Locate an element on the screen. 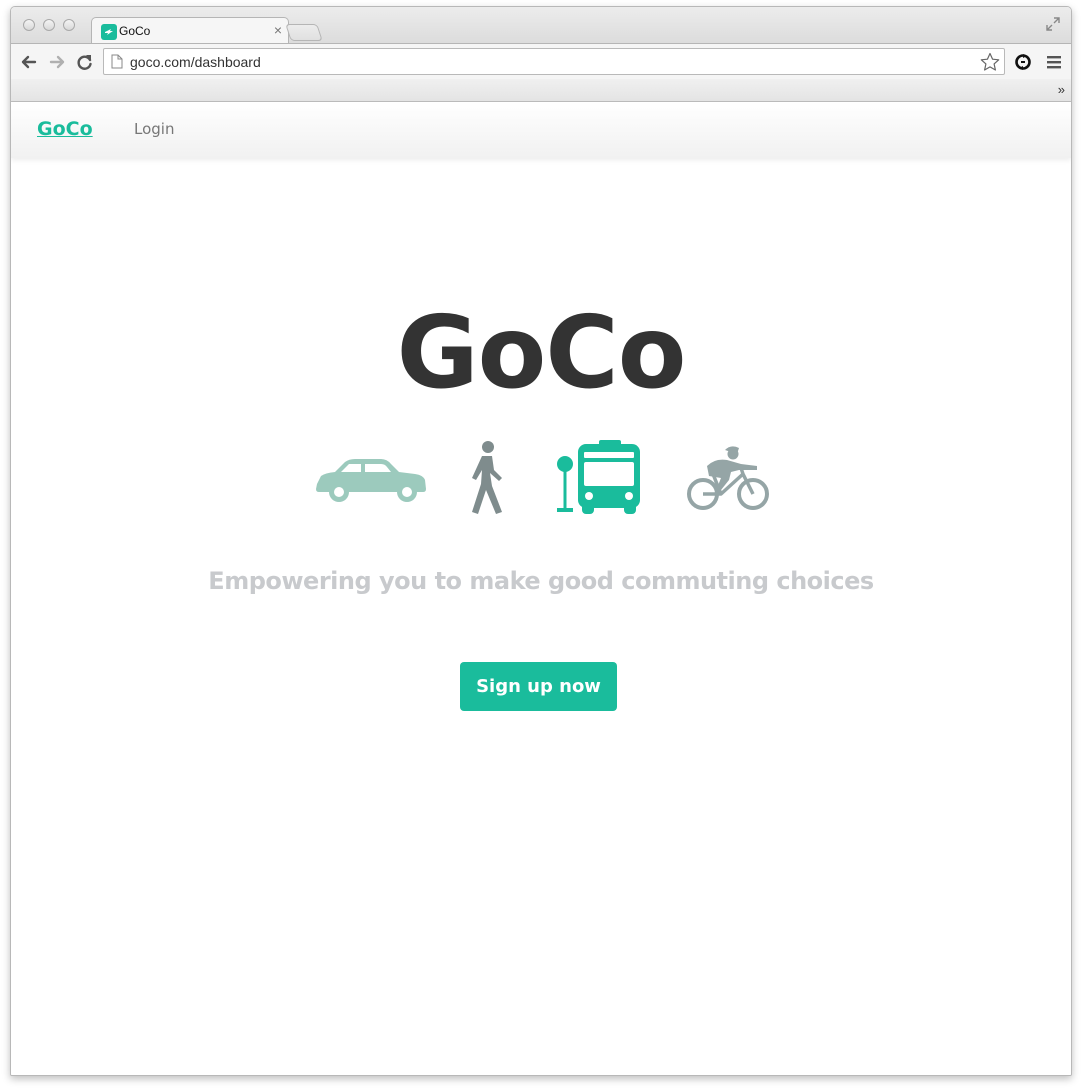  page-icon is located at coordinates (117, 61).